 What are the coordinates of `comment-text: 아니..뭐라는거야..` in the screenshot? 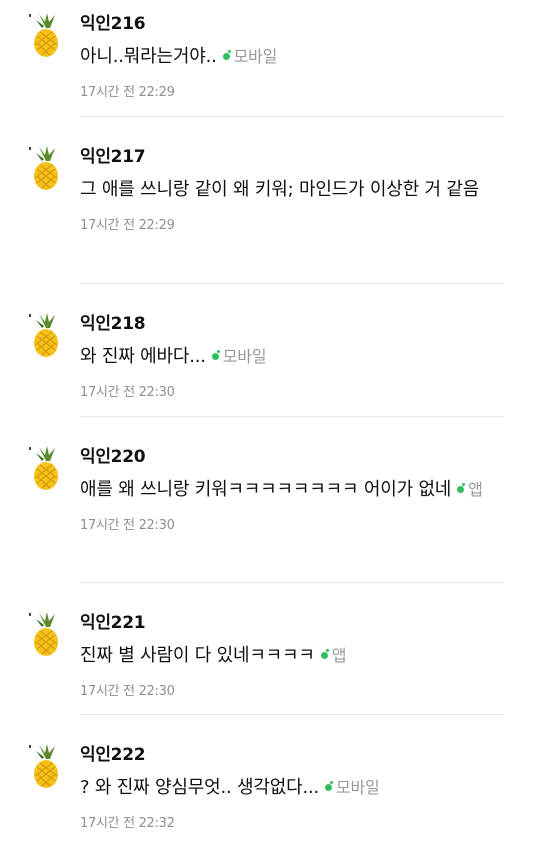 It's located at (148, 56).